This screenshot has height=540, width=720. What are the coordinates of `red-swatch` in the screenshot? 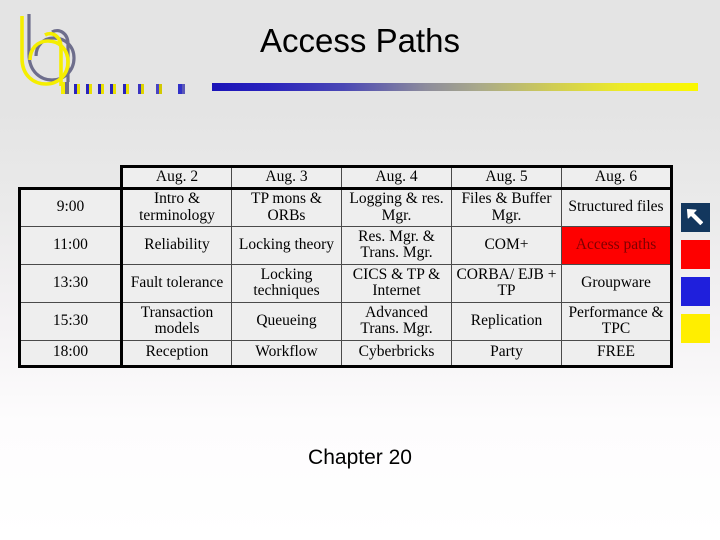 It's located at (695, 254).